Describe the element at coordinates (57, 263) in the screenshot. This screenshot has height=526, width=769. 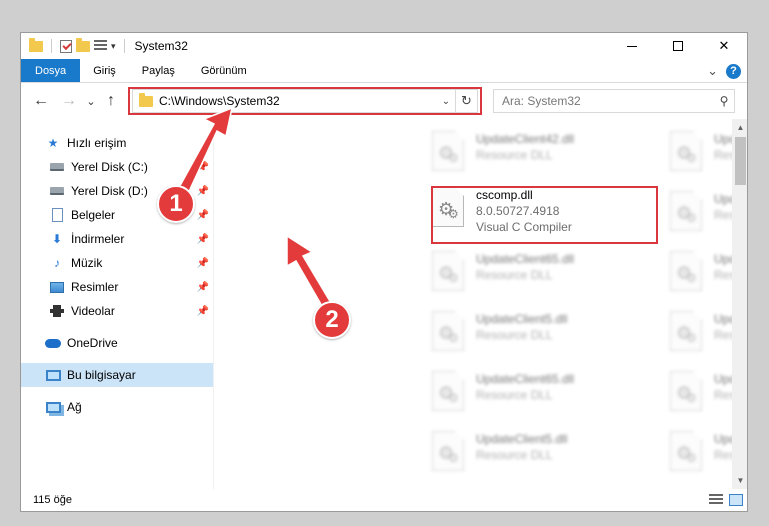
I see `music-icon: ♪` at that location.